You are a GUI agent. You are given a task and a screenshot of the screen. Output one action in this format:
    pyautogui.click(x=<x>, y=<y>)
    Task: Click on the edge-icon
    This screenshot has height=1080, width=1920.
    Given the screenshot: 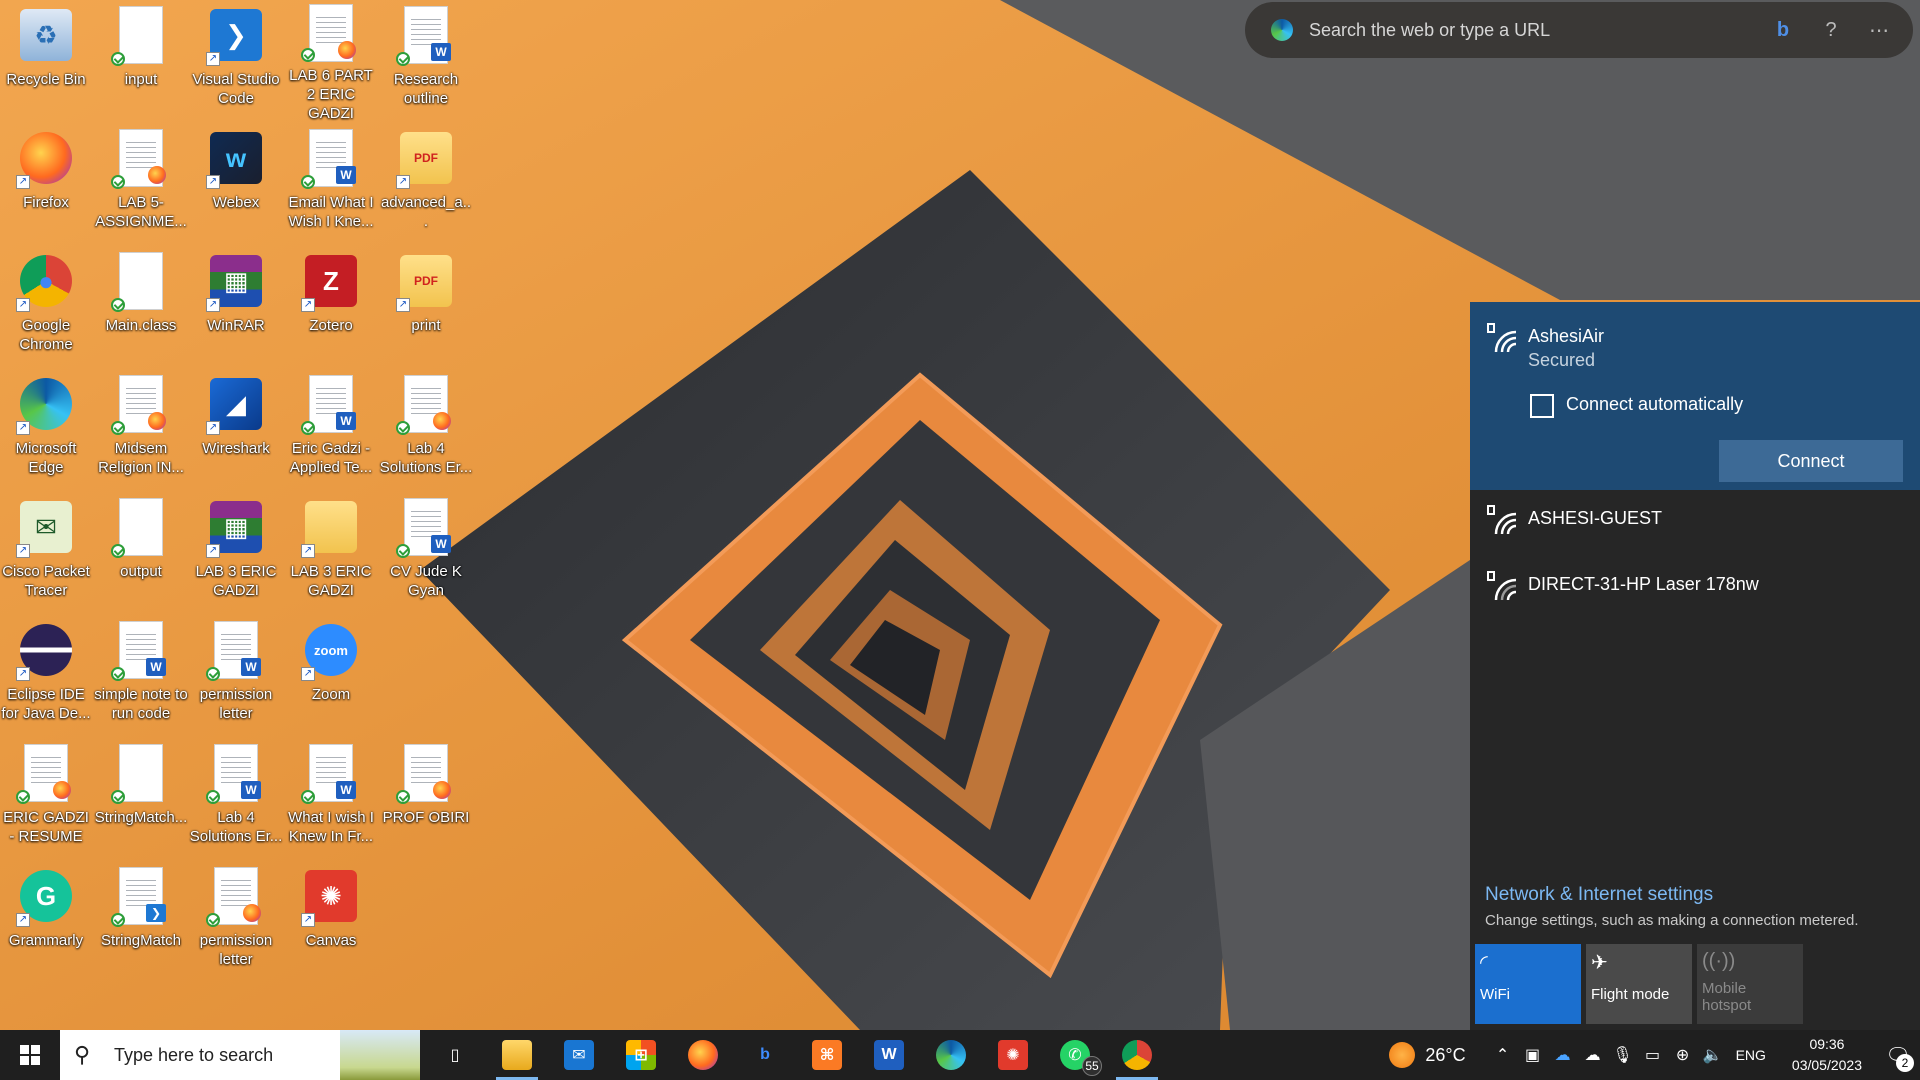 What is the action you would take?
    pyautogui.click(x=951, y=1055)
    